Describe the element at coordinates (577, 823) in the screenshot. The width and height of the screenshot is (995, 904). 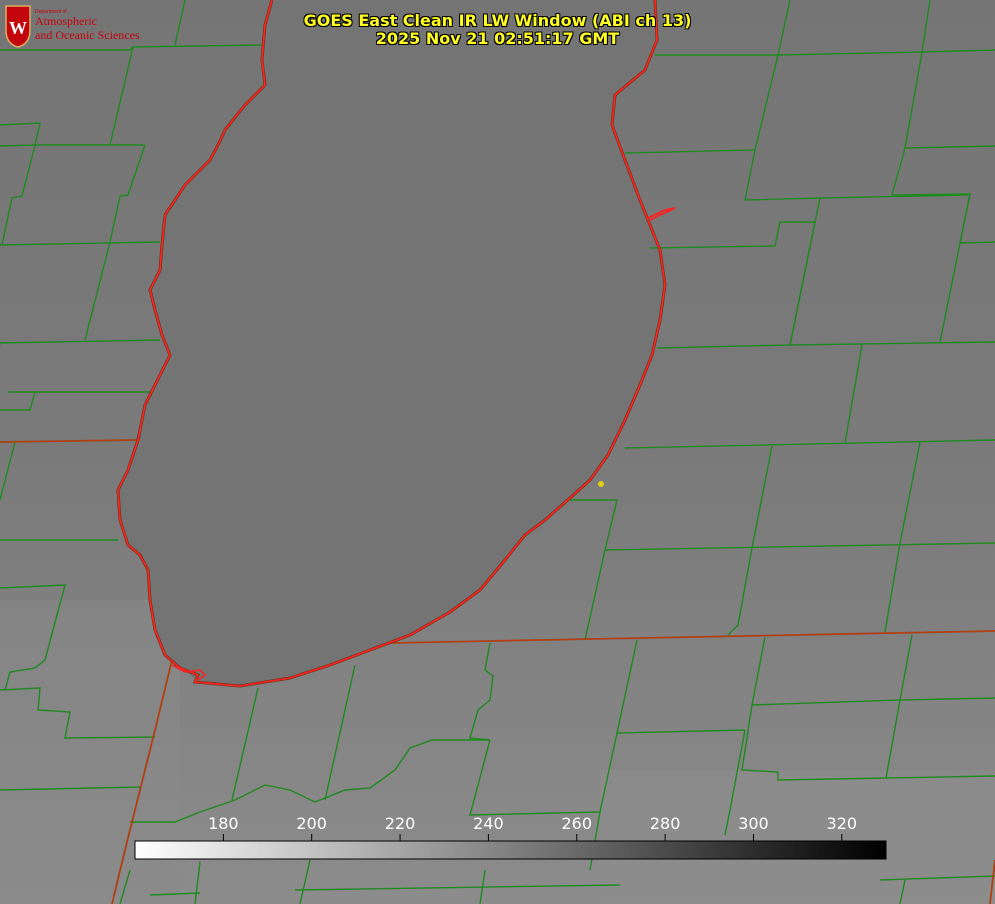
I see `colorbar-tick-label: 260` at that location.